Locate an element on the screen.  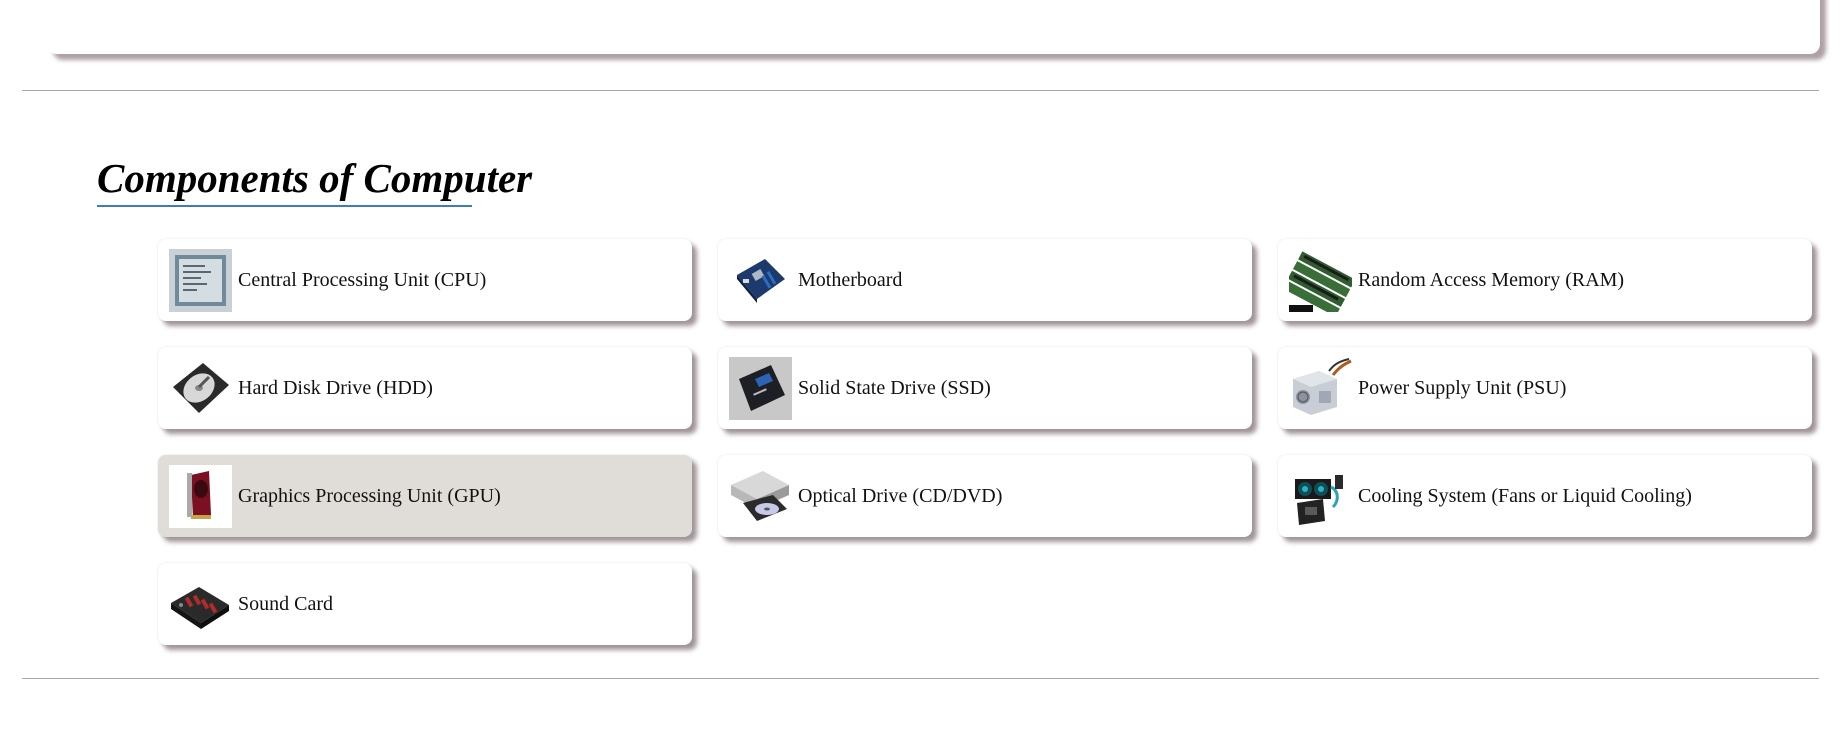
hard-disk-icon is located at coordinates (201, 387).